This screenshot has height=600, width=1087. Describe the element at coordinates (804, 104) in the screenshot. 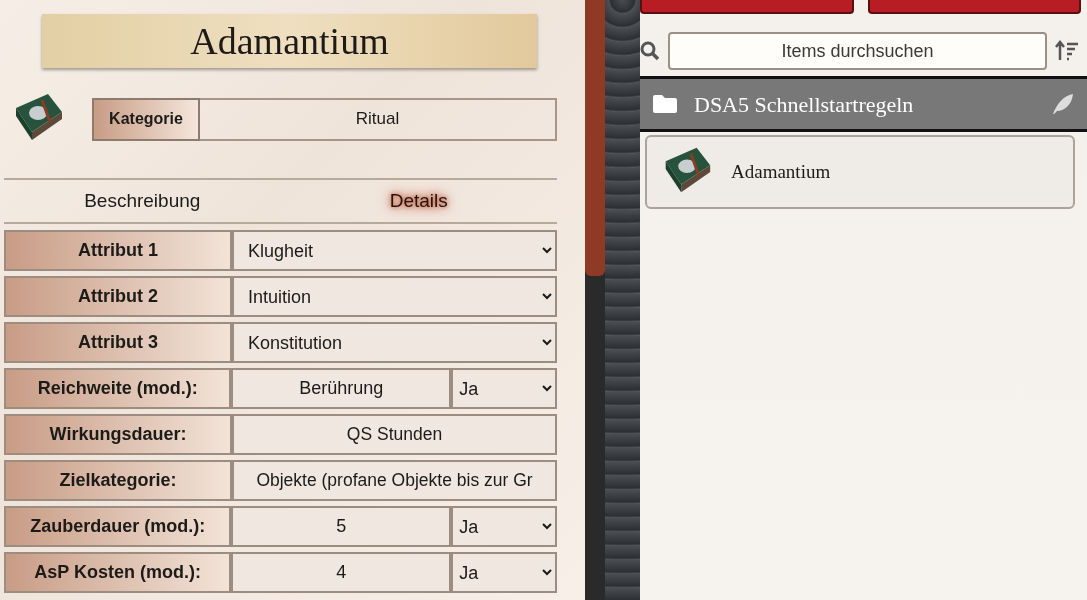

I see `folder-name: DSA5 Schnellstartregeln` at that location.